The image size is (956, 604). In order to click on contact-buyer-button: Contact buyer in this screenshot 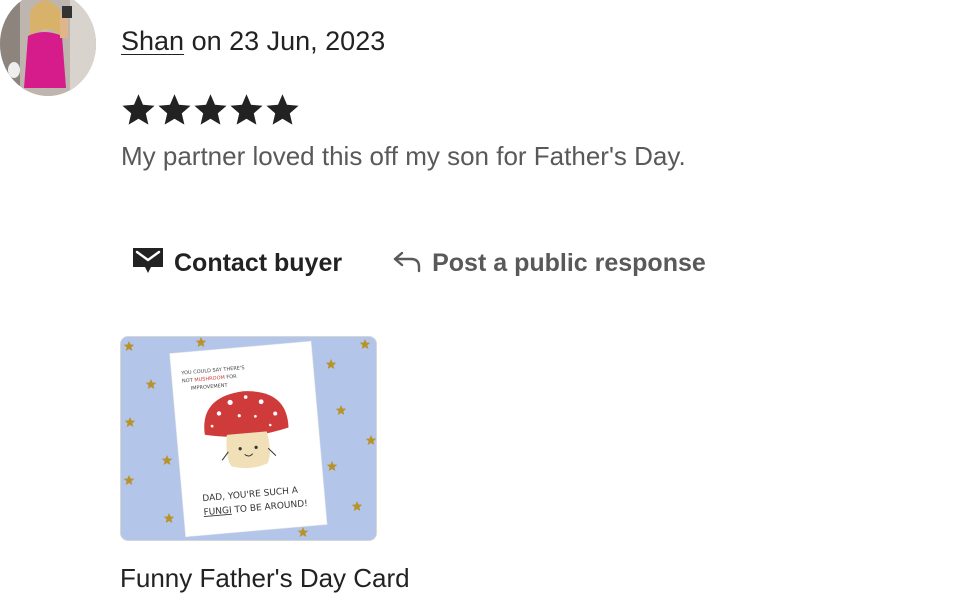, I will do `click(237, 263)`.